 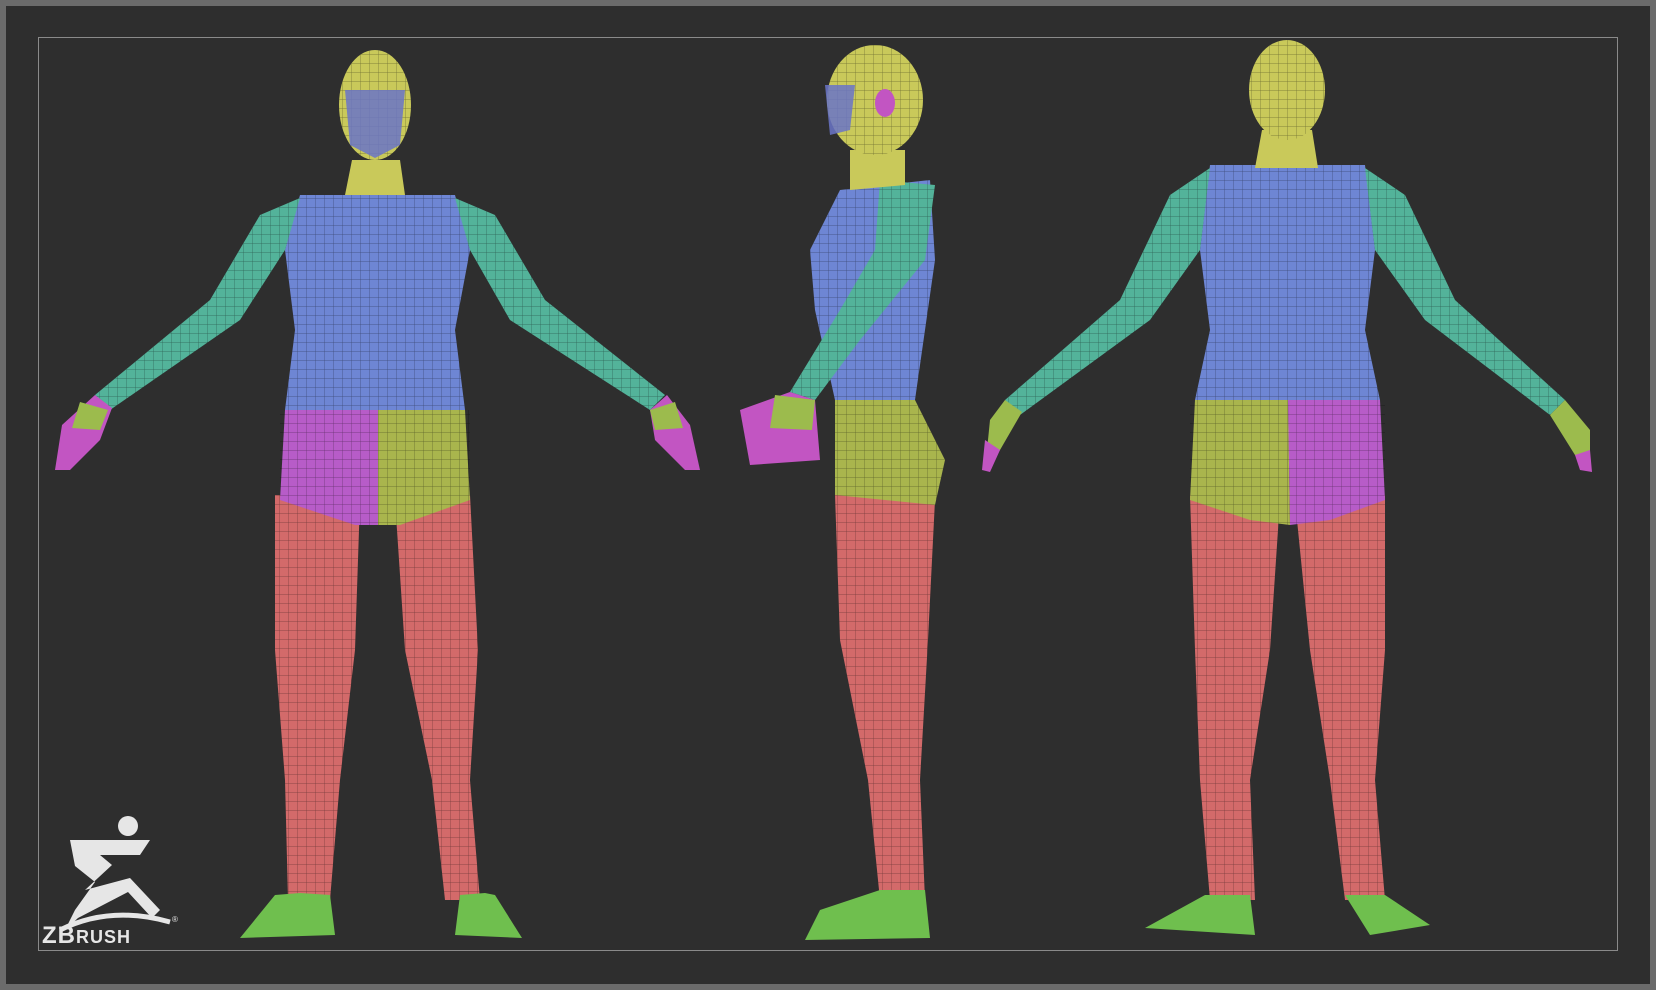 What do you see at coordinates (59, 935) in the screenshot?
I see `logo-text-big: ZB` at bounding box center [59, 935].